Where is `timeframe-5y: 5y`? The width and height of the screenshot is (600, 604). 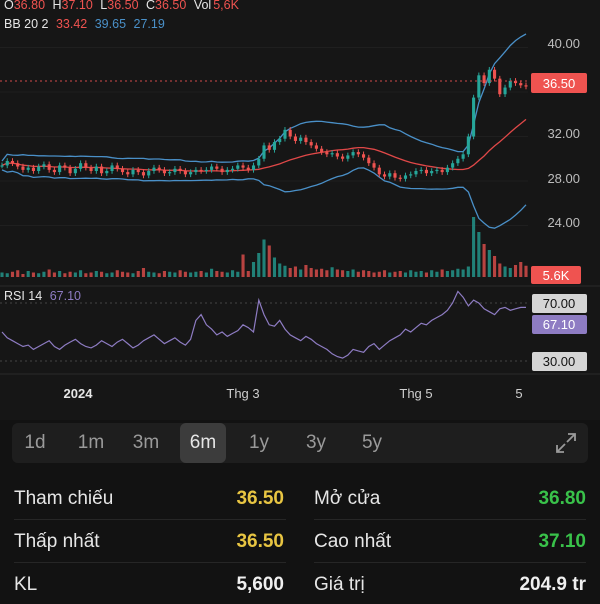
timeframe-5y: 5y is located at coordinates (372, 443).